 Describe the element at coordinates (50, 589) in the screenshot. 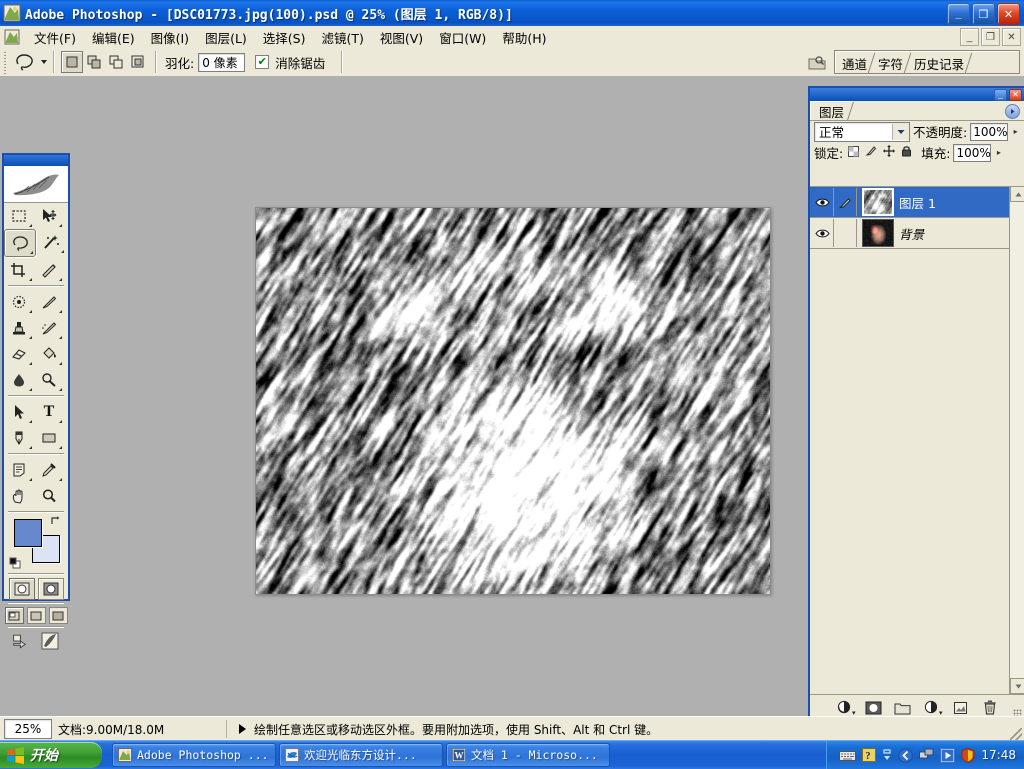

I see `quick-mask-mode-button` at that location.